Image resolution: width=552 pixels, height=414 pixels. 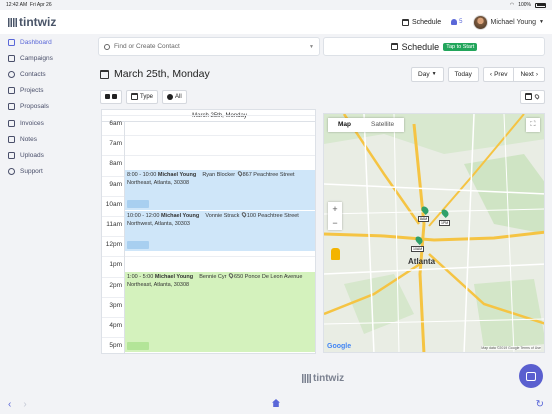 I want to click on search-icon, so click(x=107, y=46).